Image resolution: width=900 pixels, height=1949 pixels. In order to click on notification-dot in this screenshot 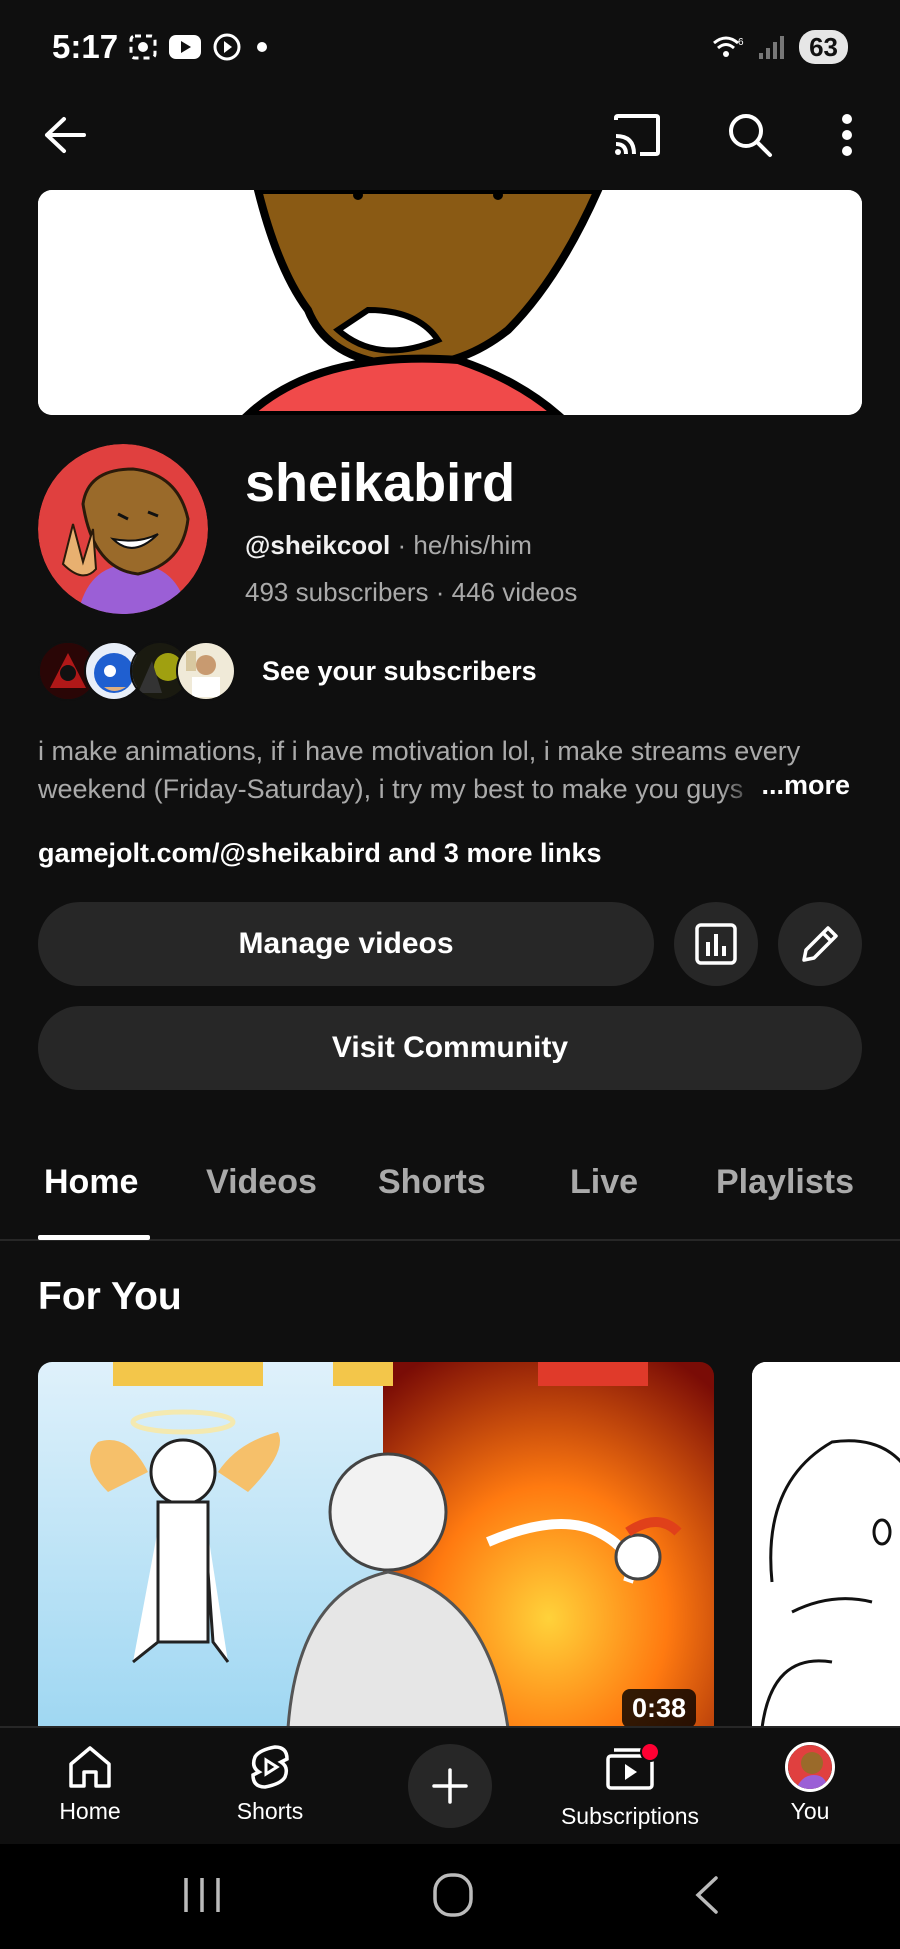, I will do `click(650, 1752)`.